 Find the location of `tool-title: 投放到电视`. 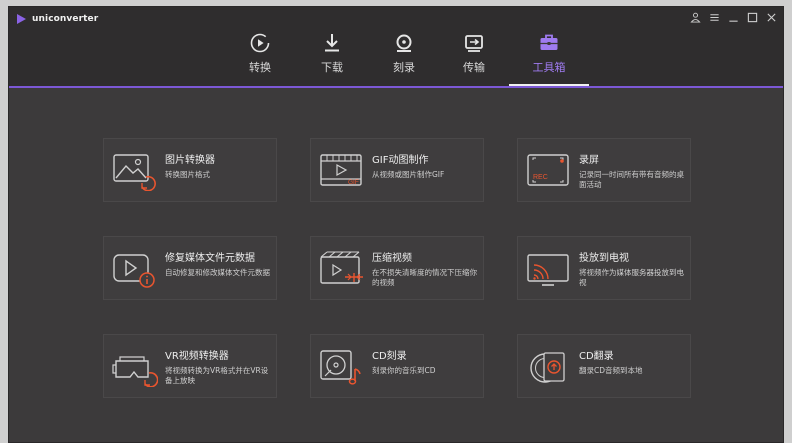

tool-title: 投放到电视 is located at coordinates (604, 258).